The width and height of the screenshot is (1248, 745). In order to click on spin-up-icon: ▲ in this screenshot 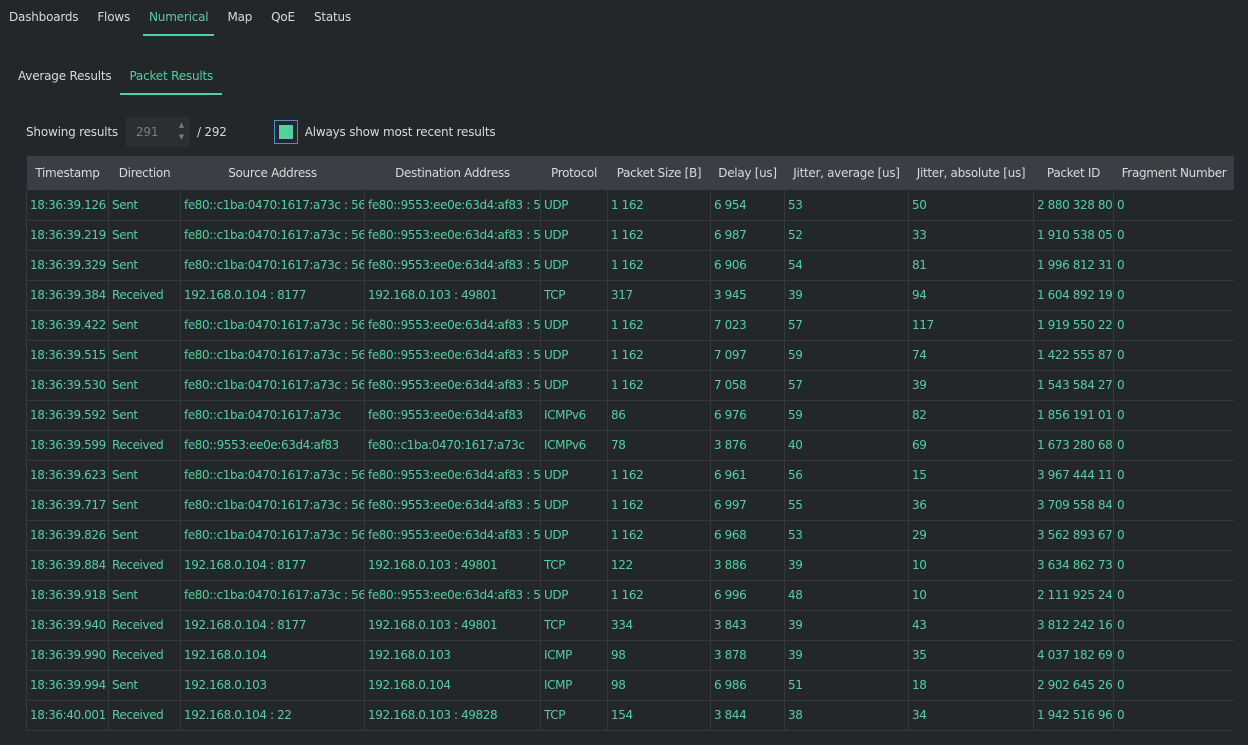, I will do `click(181, 125)`.